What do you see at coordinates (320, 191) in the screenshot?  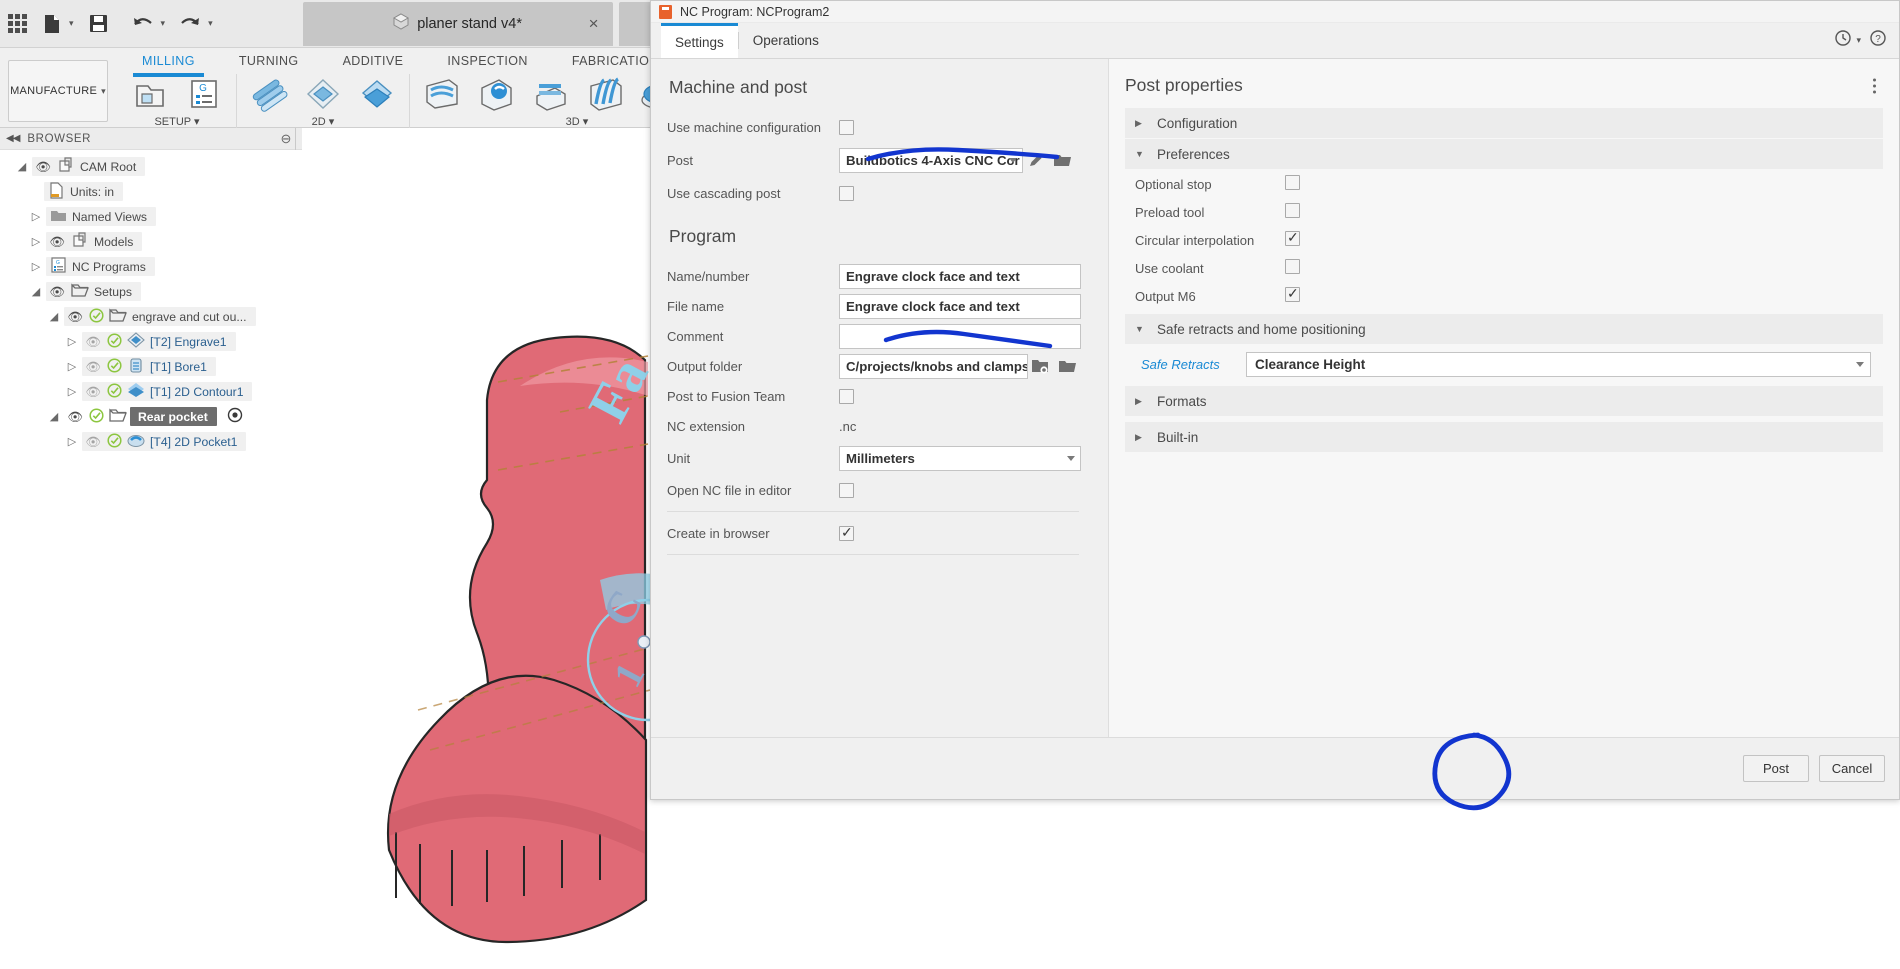 I see `tree-row-units: Units: in` at bounding box center [320, 191].